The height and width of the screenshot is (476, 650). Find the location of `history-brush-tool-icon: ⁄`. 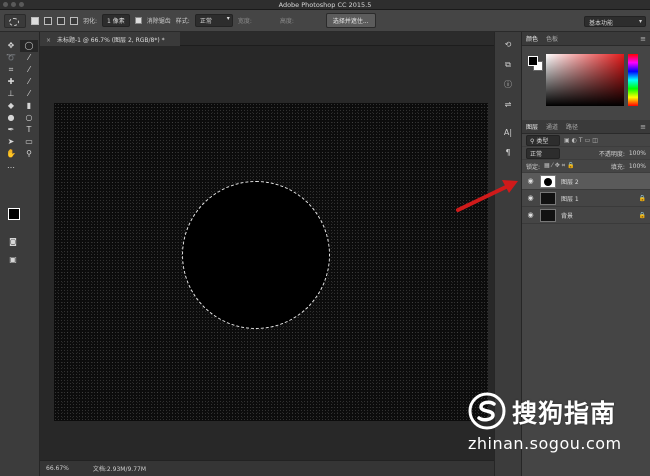

history-brush-tool-icon: ⁄ is located at coordinates (29, 94).